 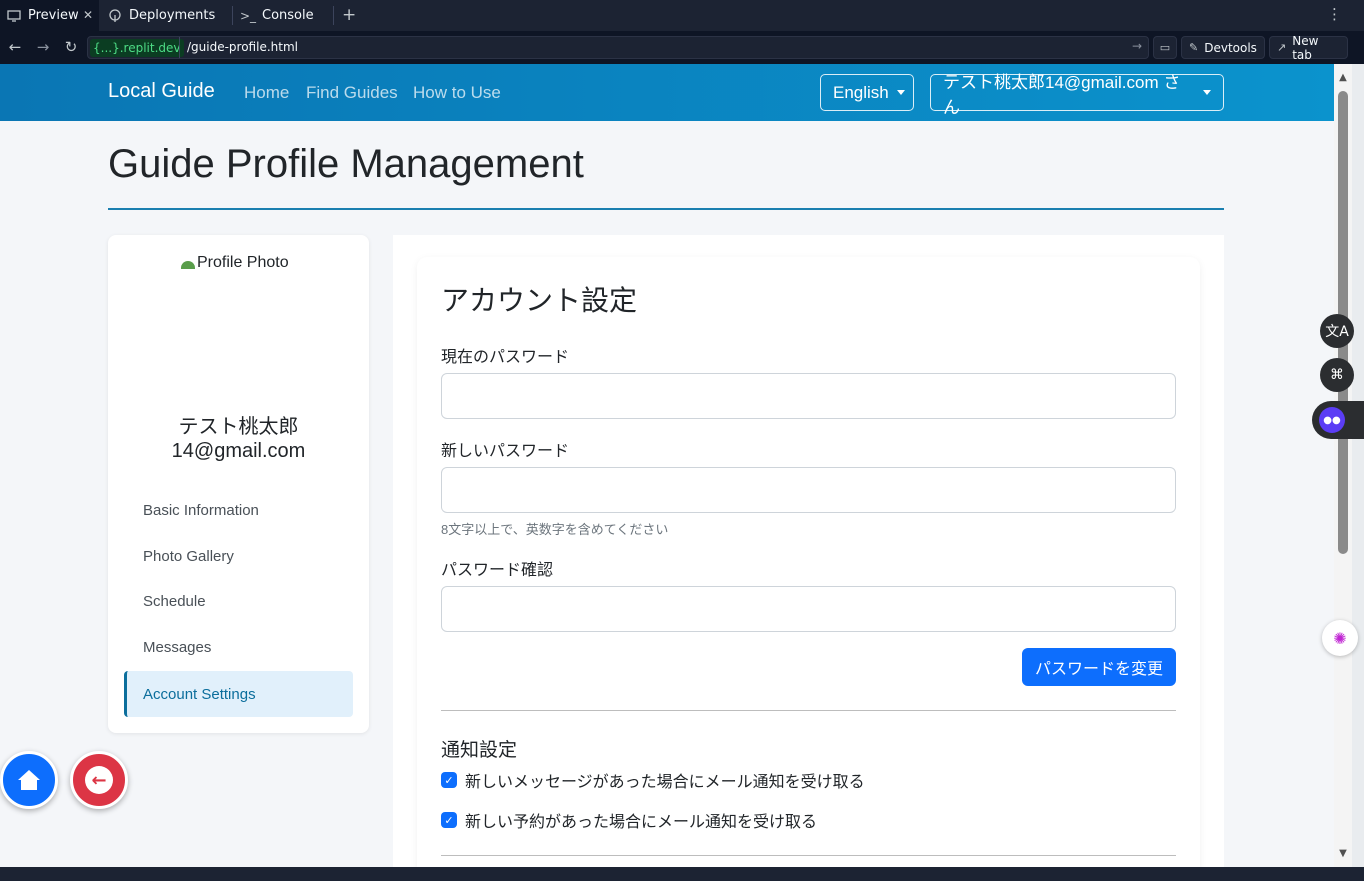 What do you see at coordinates (161, 91) in the screenshot?
I see `brand-link: Local Guide` at bounding box center [161, 91].